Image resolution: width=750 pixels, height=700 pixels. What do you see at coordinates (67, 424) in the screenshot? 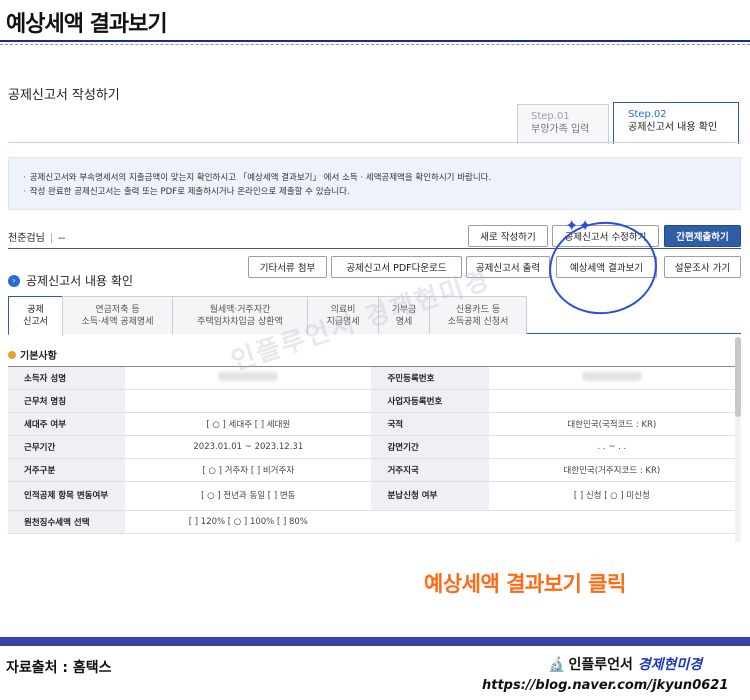
I see `table-label: 세대주 여부` at bounding box center [67, 424].